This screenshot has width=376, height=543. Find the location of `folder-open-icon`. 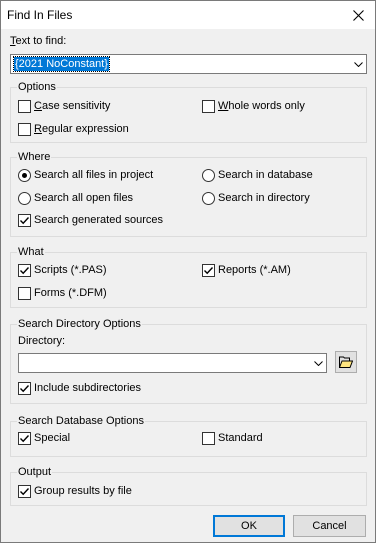

folder-open-icon is located at coordinates (346, 362).